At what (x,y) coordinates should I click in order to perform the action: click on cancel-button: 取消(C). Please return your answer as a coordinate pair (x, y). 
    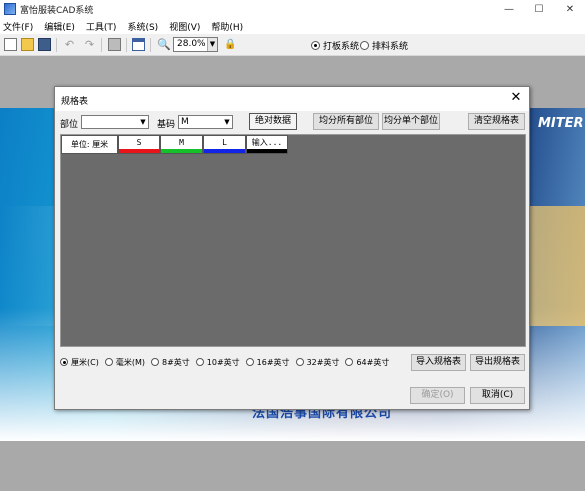
    Looking at the image, I should click on (497, 395).